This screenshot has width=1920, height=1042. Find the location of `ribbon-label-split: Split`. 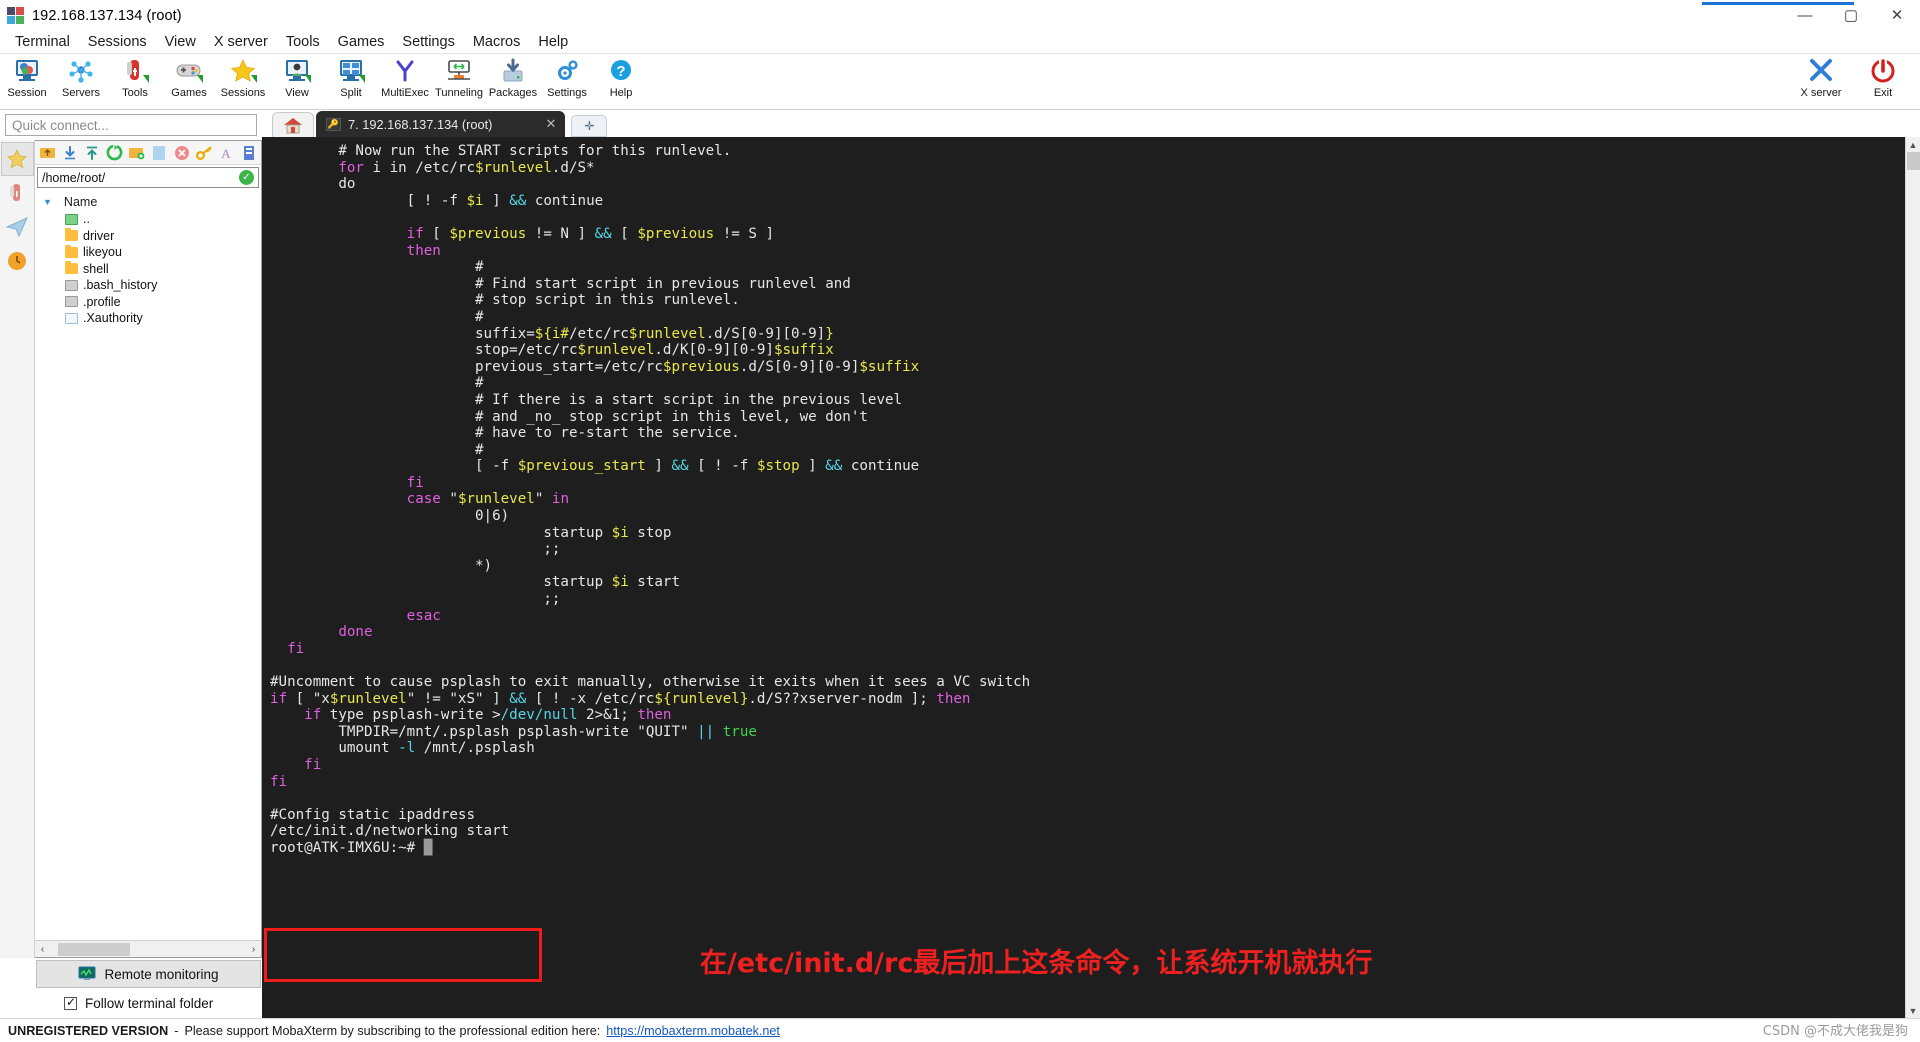

ribbon-label-split: Split is located at coordinates (351, 93).